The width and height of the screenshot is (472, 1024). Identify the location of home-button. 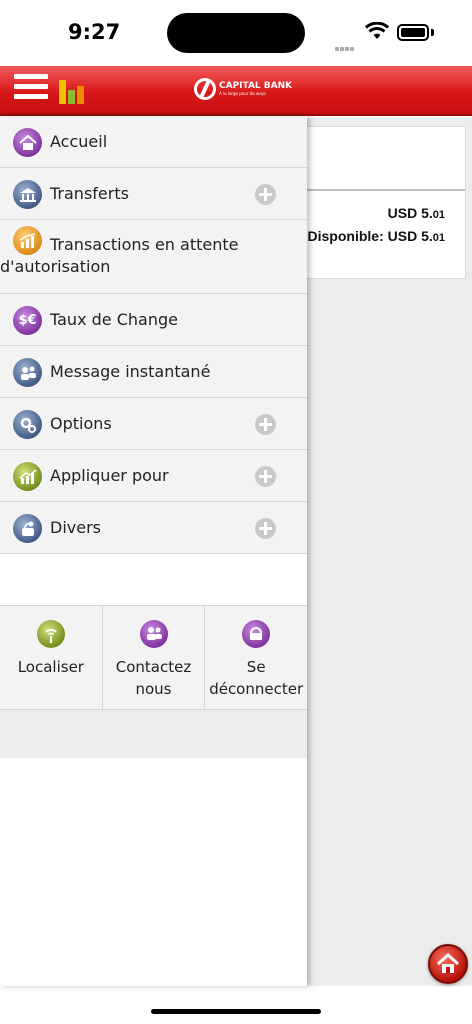
(448, 964).